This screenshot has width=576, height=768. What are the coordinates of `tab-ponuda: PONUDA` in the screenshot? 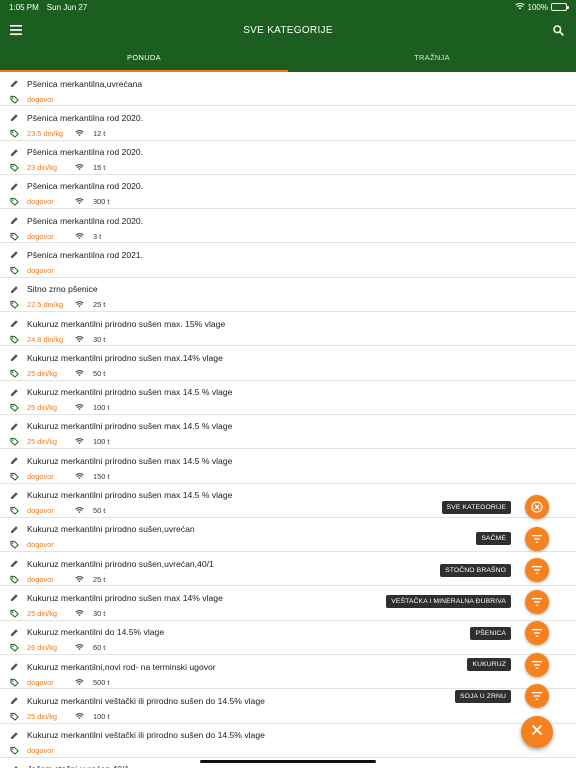 It's located at (144, 59).